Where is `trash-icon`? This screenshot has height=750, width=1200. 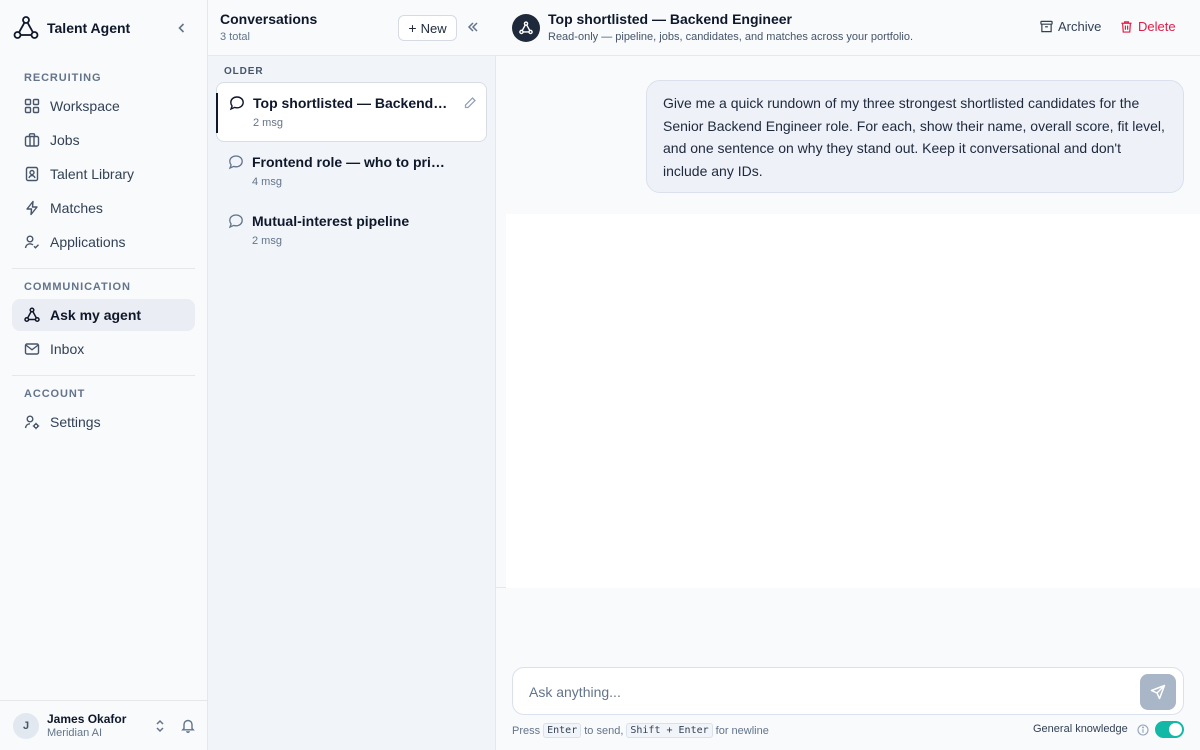 trash-icon is located at coordinates (1126, 27).